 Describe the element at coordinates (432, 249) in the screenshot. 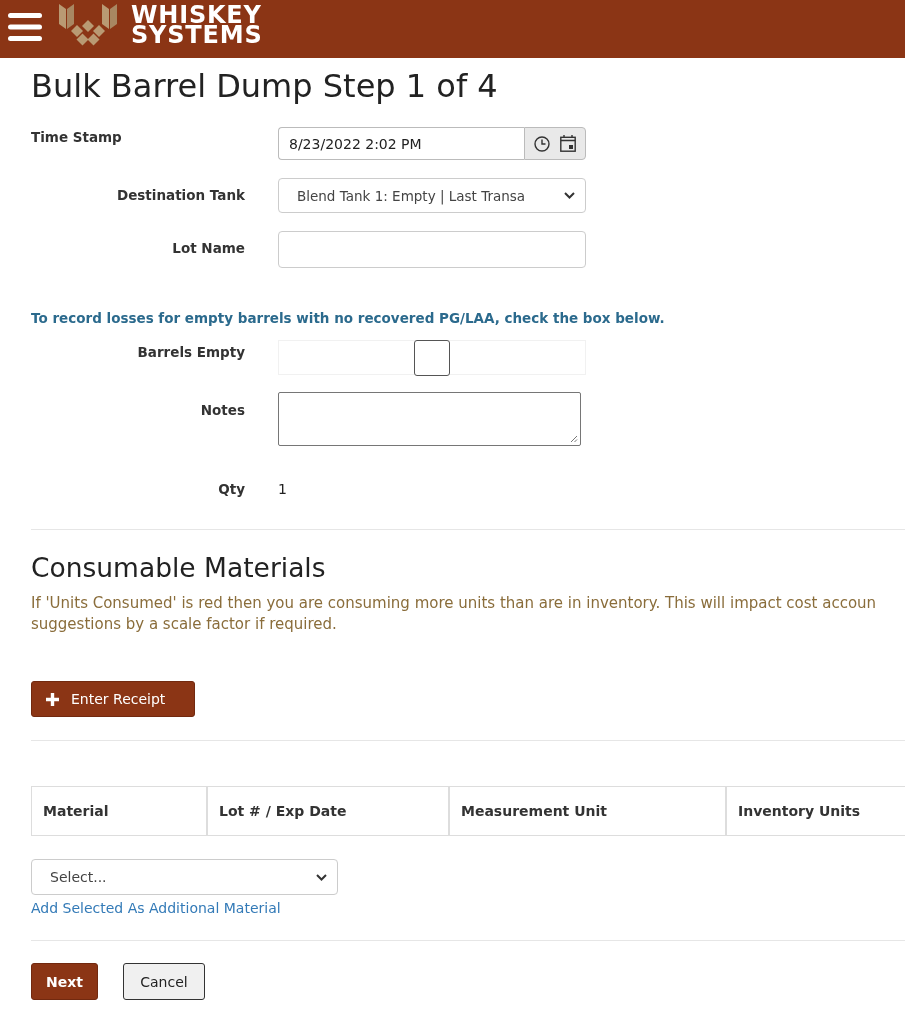

I see `lot-name-field` at that location.